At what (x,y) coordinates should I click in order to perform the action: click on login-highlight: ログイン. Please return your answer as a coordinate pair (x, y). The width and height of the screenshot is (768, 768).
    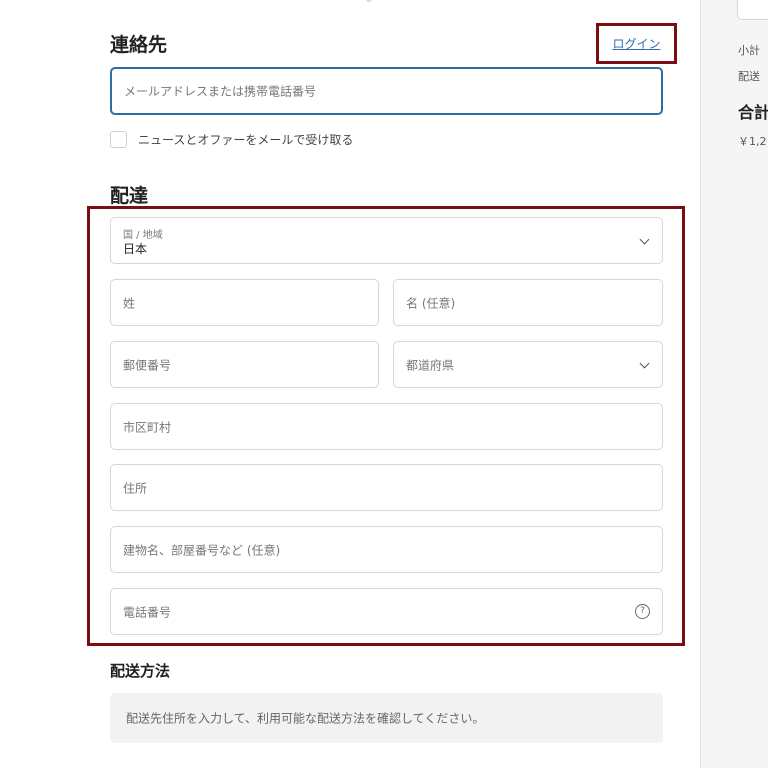
    Looking at the image, I should click on (636, 43).